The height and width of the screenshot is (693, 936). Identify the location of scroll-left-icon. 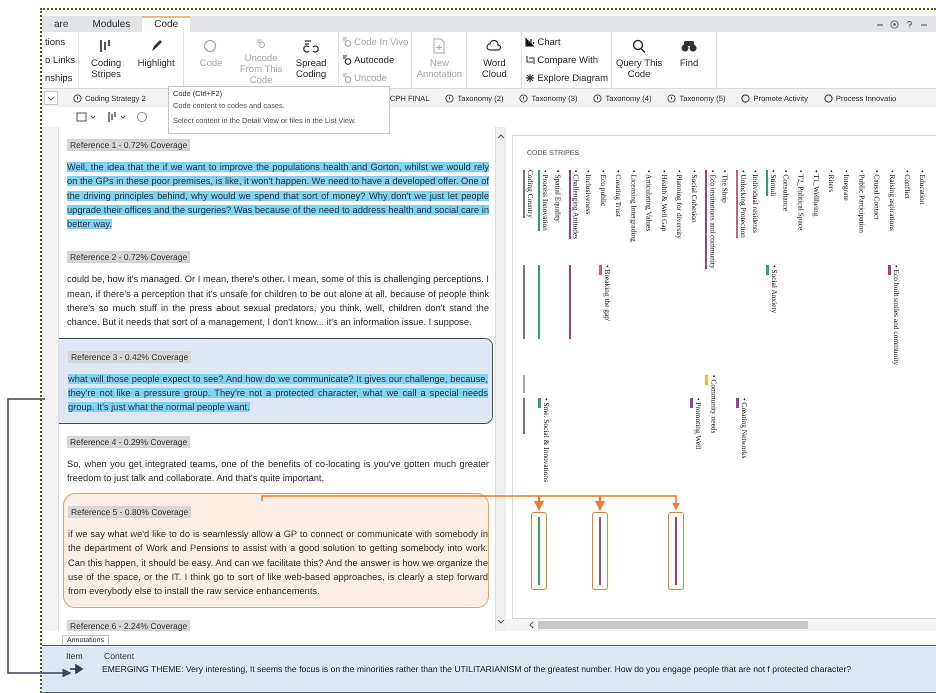
(531, 625).